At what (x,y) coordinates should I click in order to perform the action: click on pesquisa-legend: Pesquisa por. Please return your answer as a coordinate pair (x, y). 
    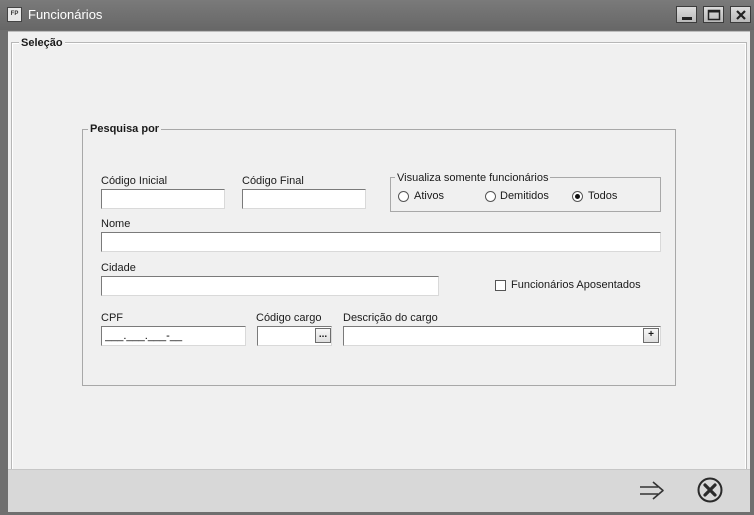
    Looking at the image, I should click on (125, 129).